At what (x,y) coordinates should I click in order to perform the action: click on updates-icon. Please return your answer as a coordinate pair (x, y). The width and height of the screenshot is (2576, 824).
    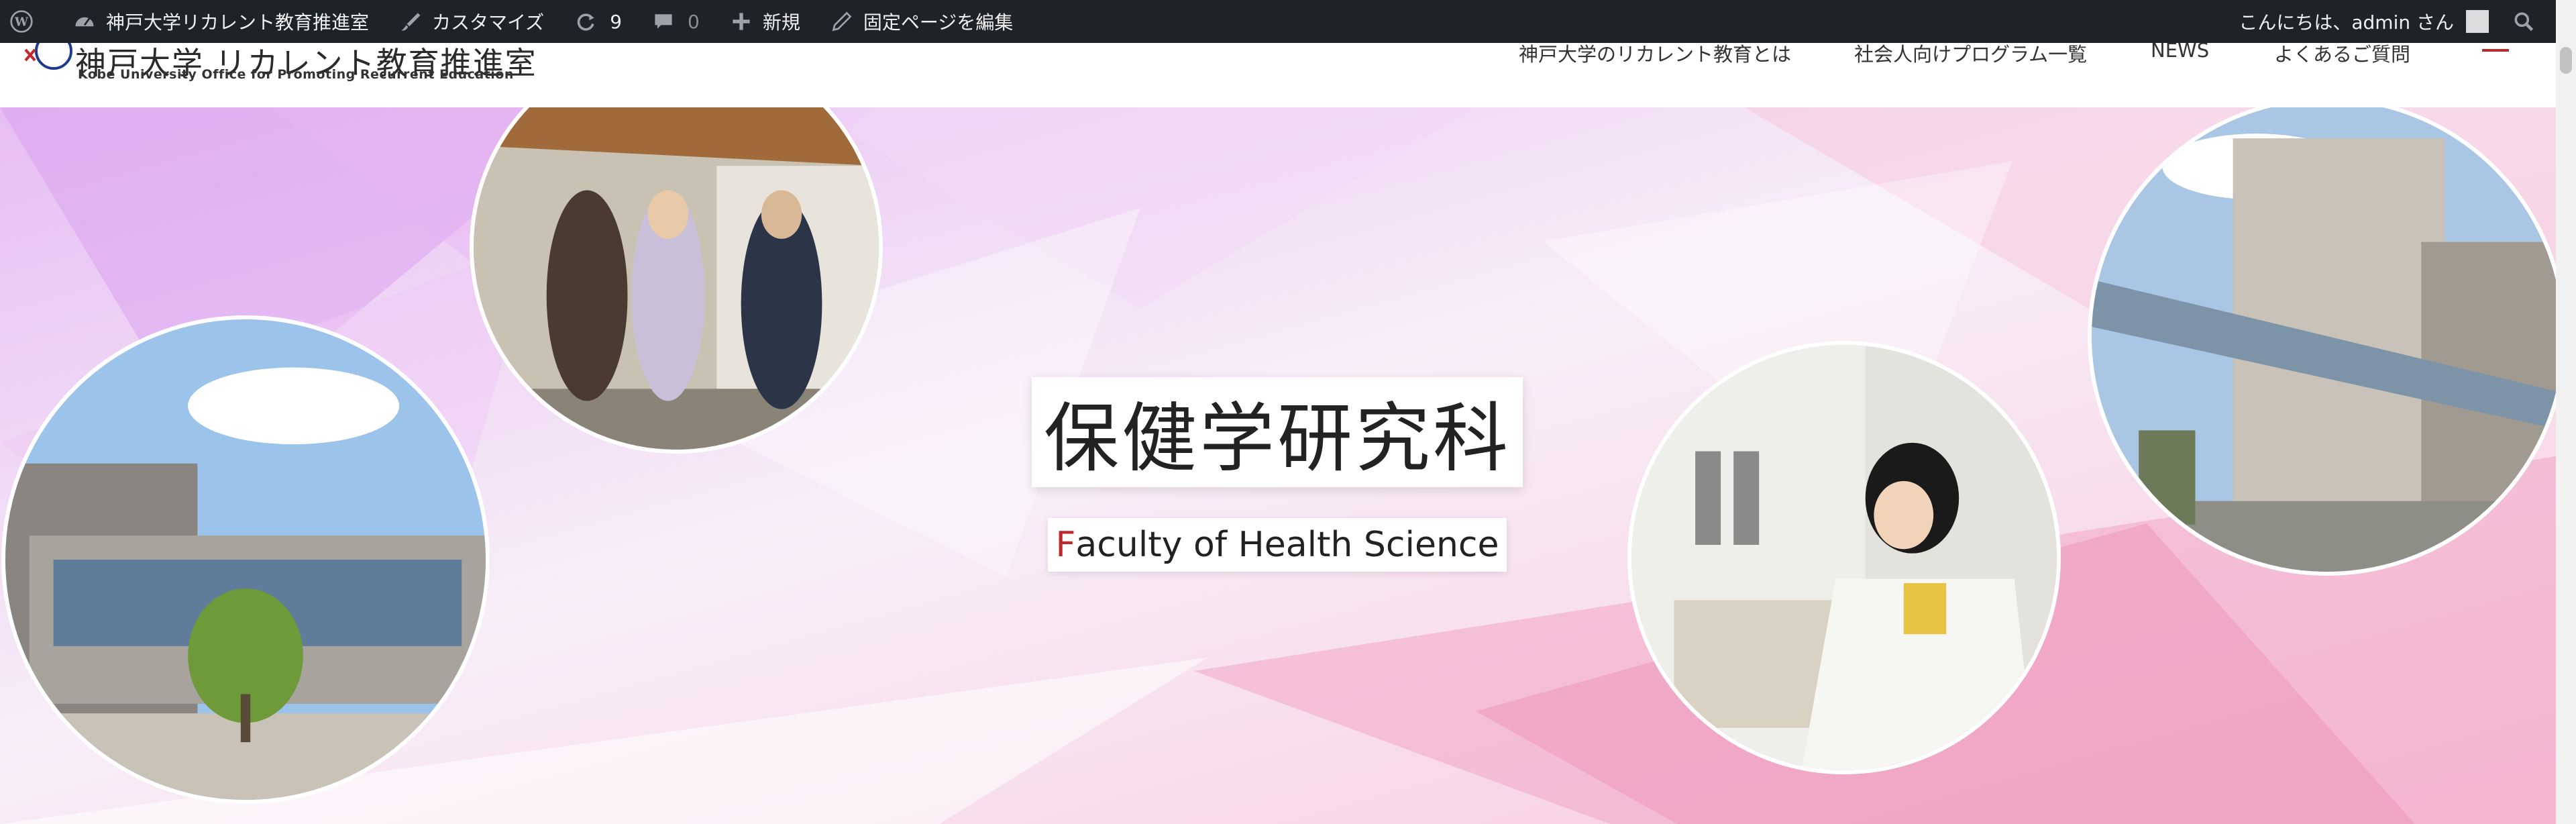
    Looking at the image, I should click on (585, 22).